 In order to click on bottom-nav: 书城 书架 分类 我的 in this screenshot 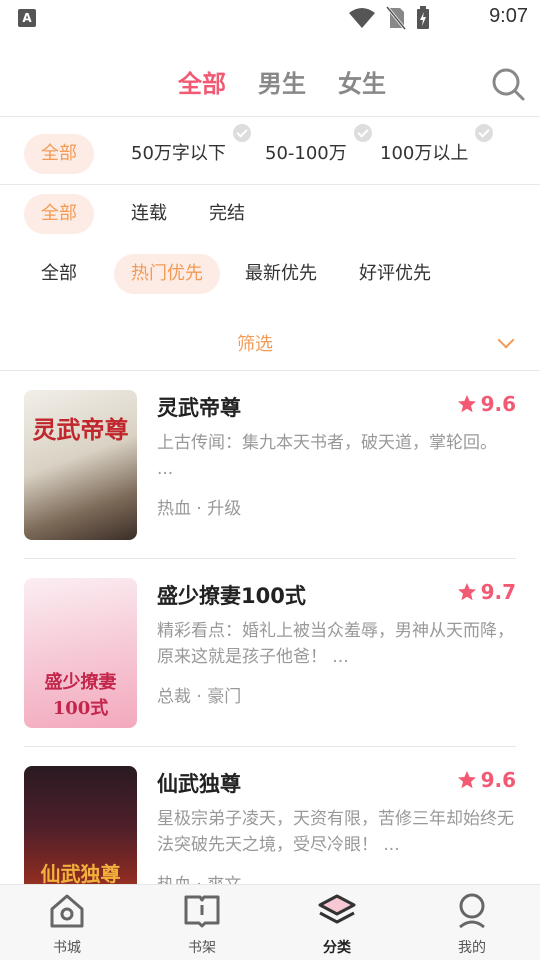, I will do `click(270, 922)`.